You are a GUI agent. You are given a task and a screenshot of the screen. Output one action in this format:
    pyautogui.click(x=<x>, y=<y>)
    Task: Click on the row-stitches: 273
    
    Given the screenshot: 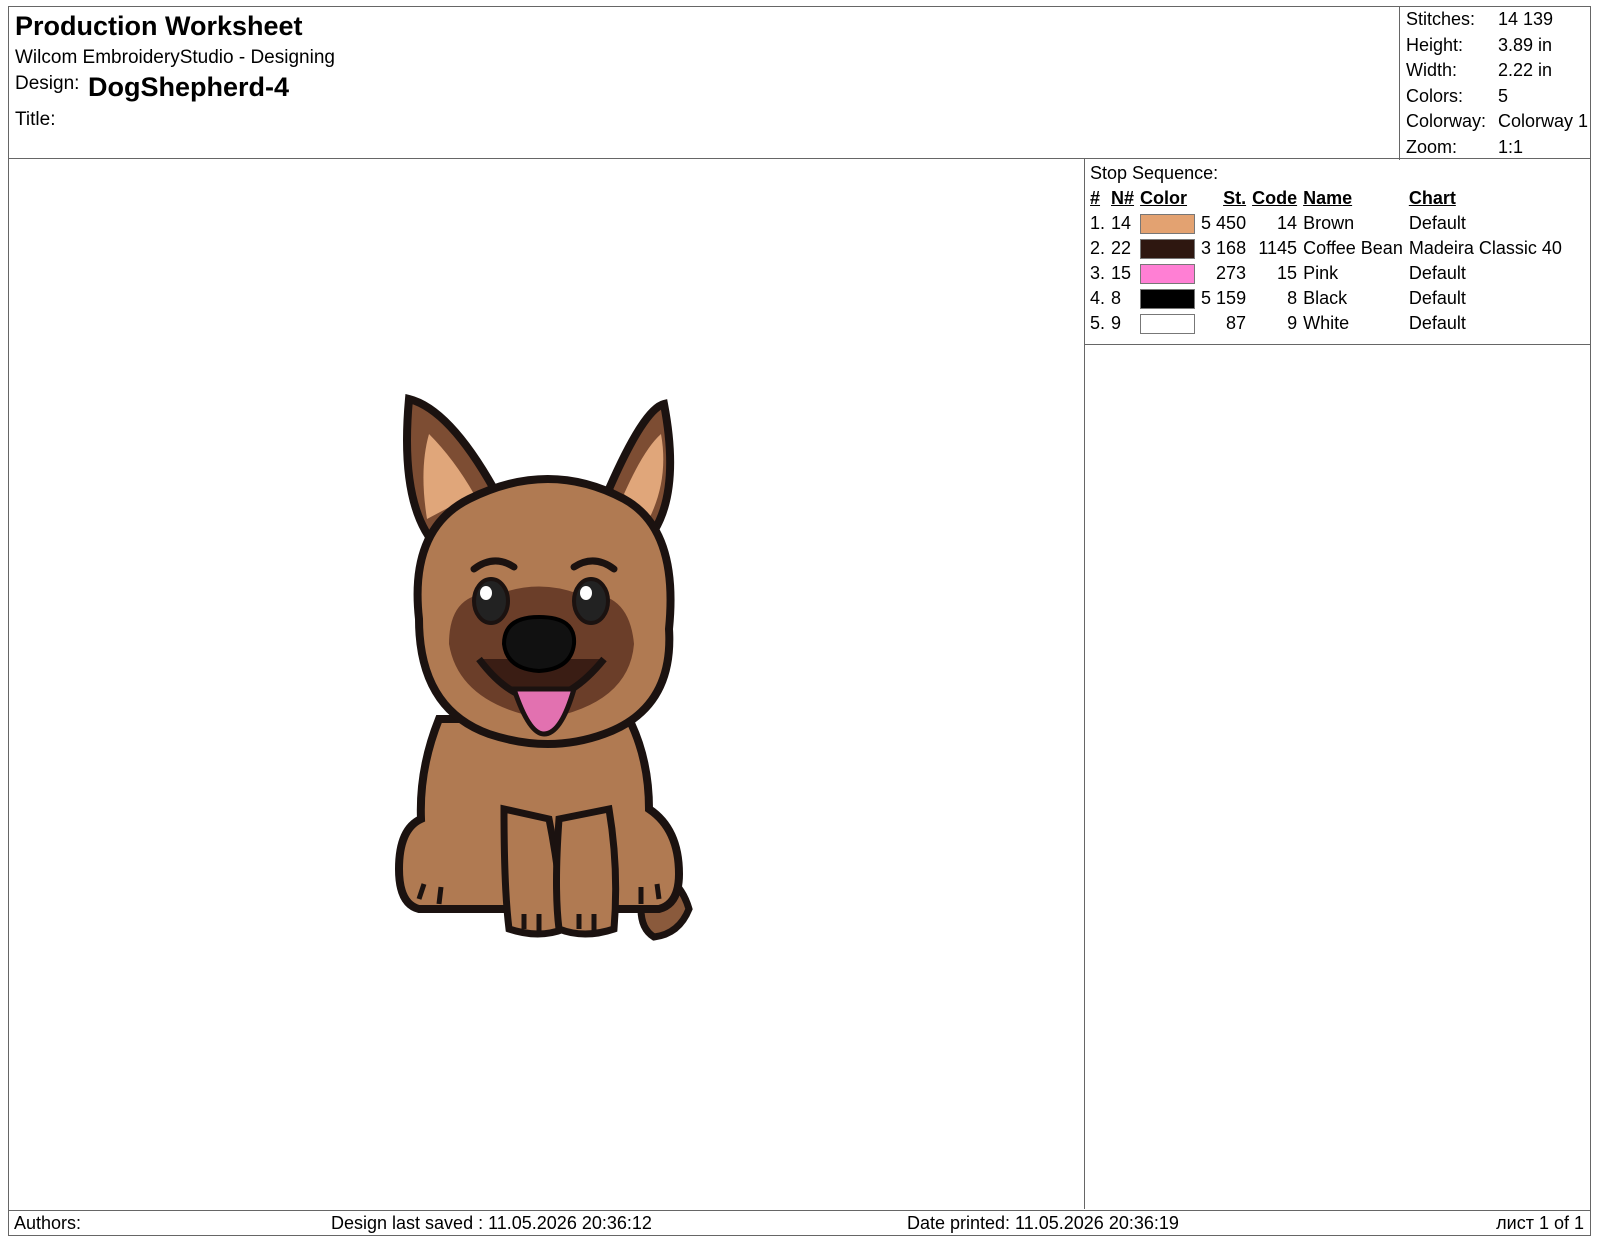 What is the action you would take?
    pyautogui.click(x=1231, y=273)
    